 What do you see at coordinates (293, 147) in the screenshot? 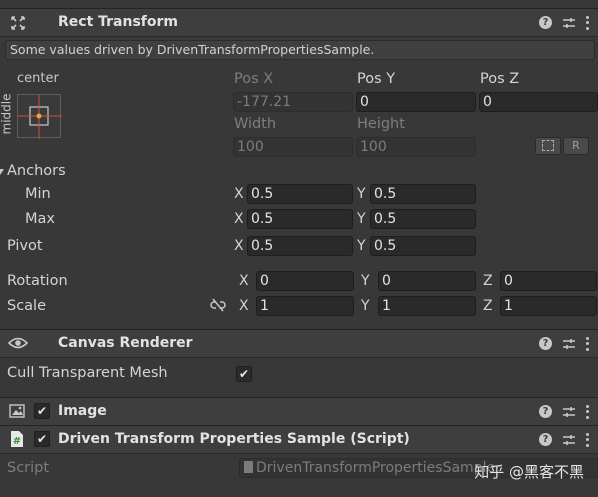
I see `width-field: 100` at bounding box center [293, 147].